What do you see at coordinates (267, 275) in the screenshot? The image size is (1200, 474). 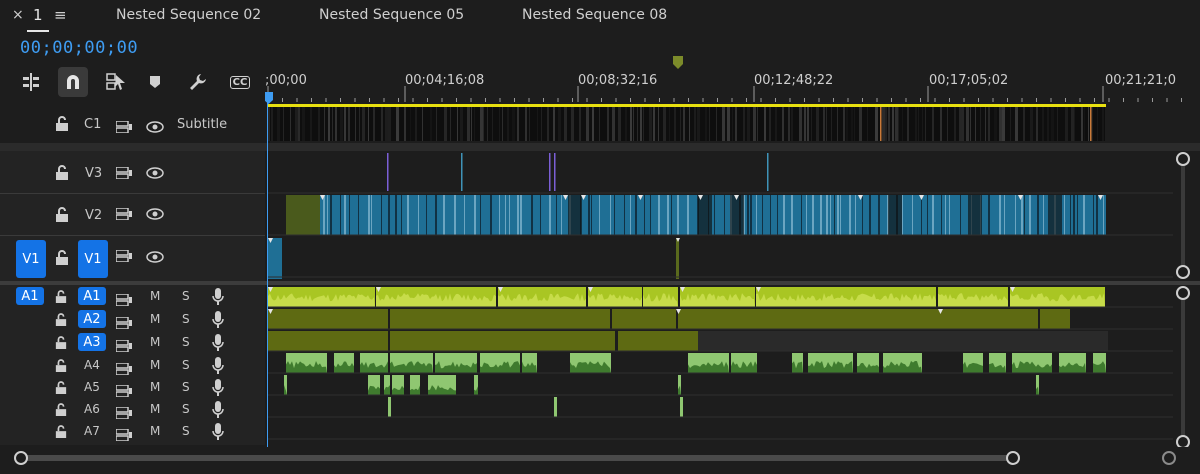 I see `playhead-line` at bounding box center [267, 275].